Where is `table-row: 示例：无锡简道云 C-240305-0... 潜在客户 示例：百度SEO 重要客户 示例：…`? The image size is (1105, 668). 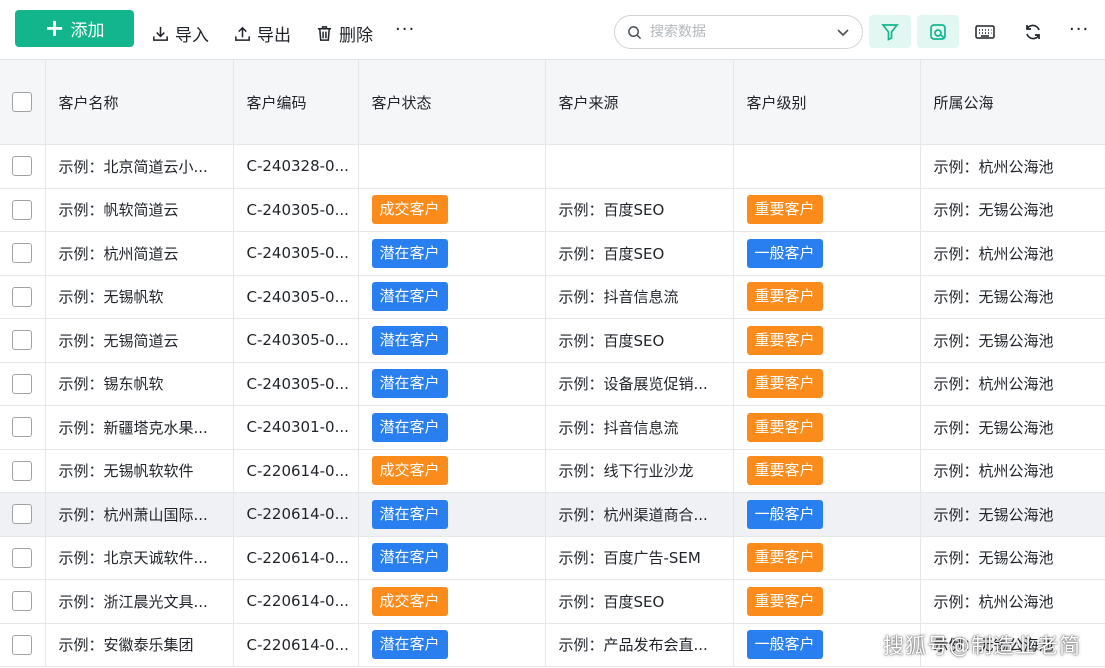 table-row: 示例：无锡简道云 C-240305-0... 潜在客户 示例：百度SEO 重要客户 示例：… is located at coordinates (552, 340).